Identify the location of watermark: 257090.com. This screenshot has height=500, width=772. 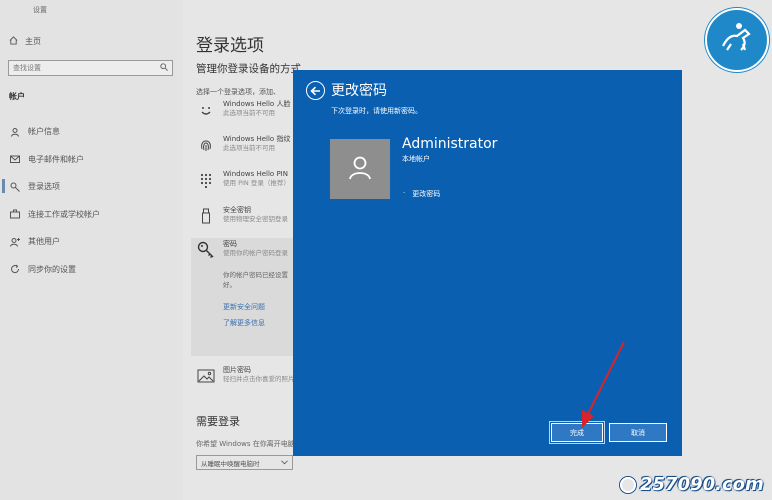
(692, 484).